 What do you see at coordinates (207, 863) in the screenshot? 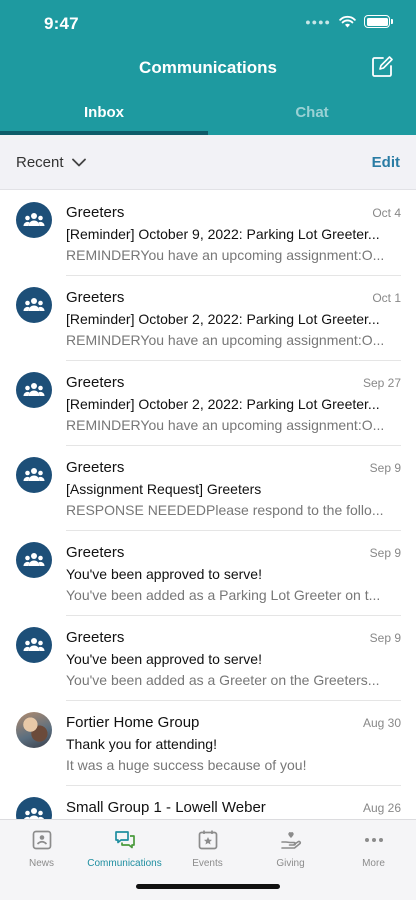
I see `tab-events-label: Events` at bounding box center [207, 863].